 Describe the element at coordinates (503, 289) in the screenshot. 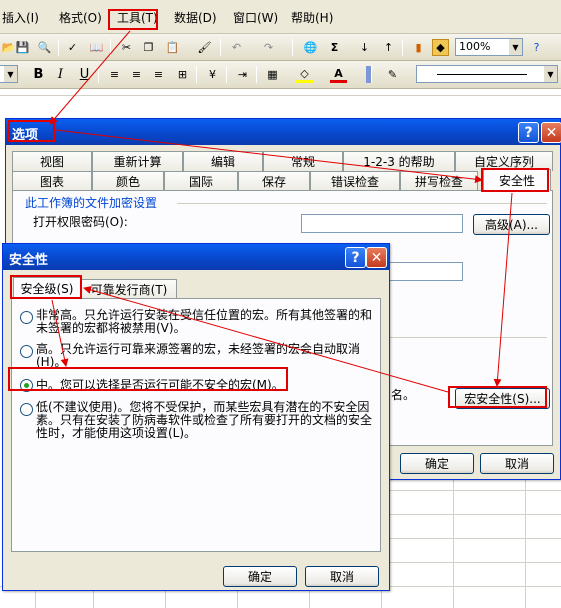

I see `arrow-security-tab-to-macro-button` at that location.